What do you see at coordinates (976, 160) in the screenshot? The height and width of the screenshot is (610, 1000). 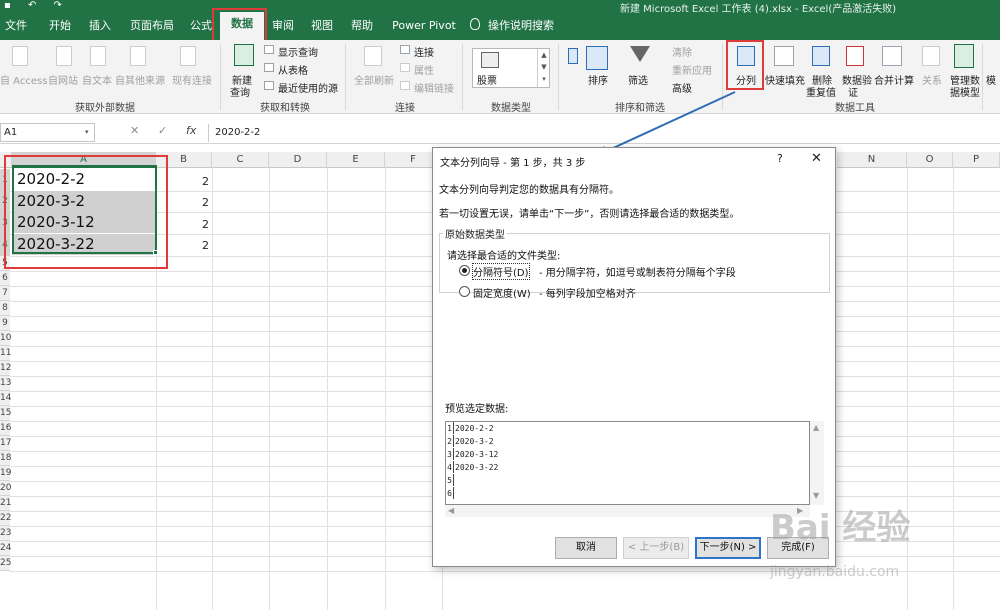 I see `column-header-p: P` at bounding box center [976, 160].